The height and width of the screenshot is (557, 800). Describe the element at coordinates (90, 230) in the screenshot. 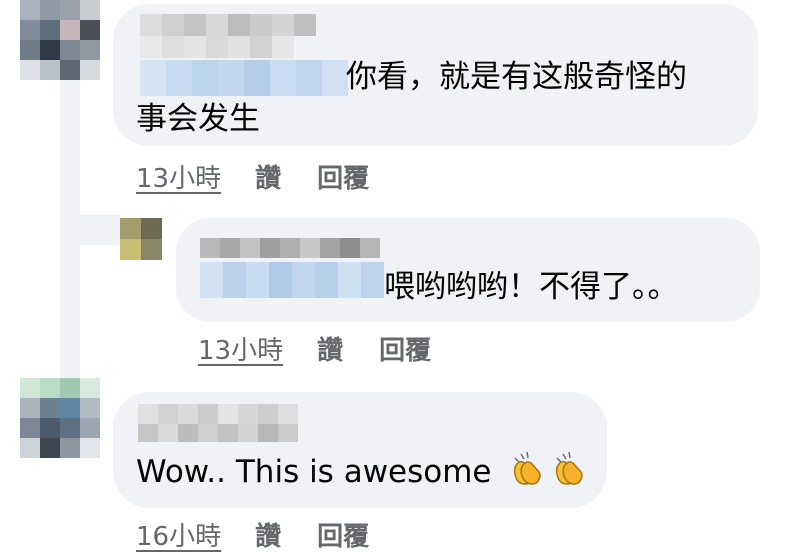

I see `thread-line` at that location.